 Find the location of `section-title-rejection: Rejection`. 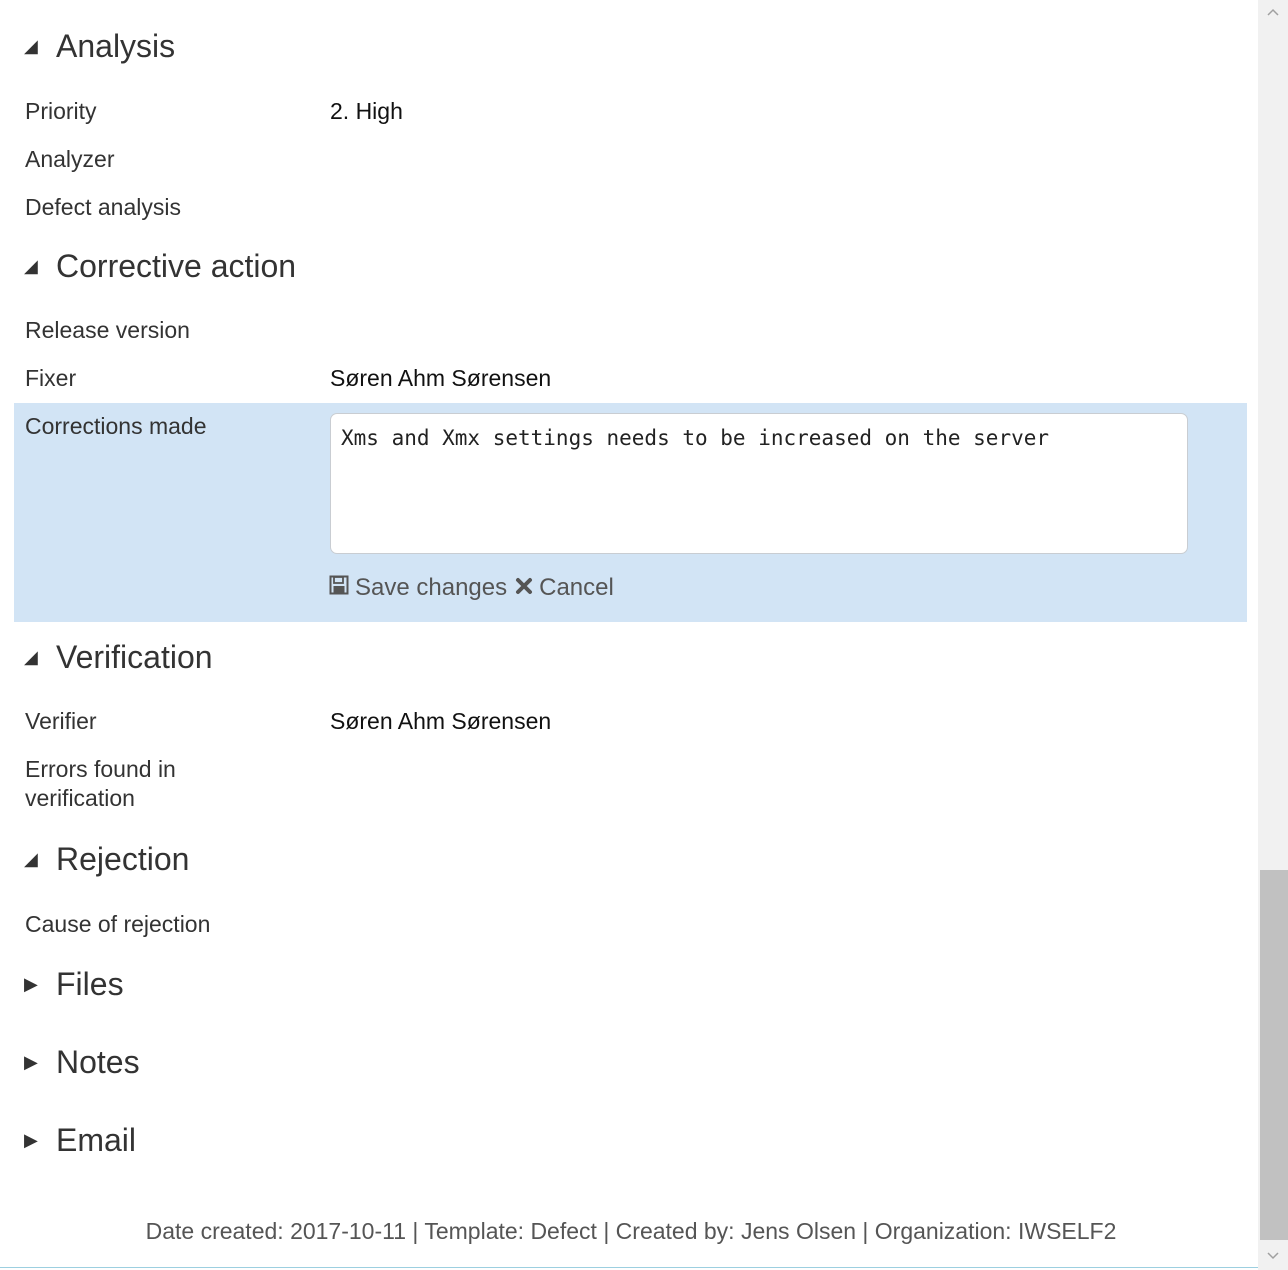

section-title-rejection: Rejection is located at coordinates (123, 859).